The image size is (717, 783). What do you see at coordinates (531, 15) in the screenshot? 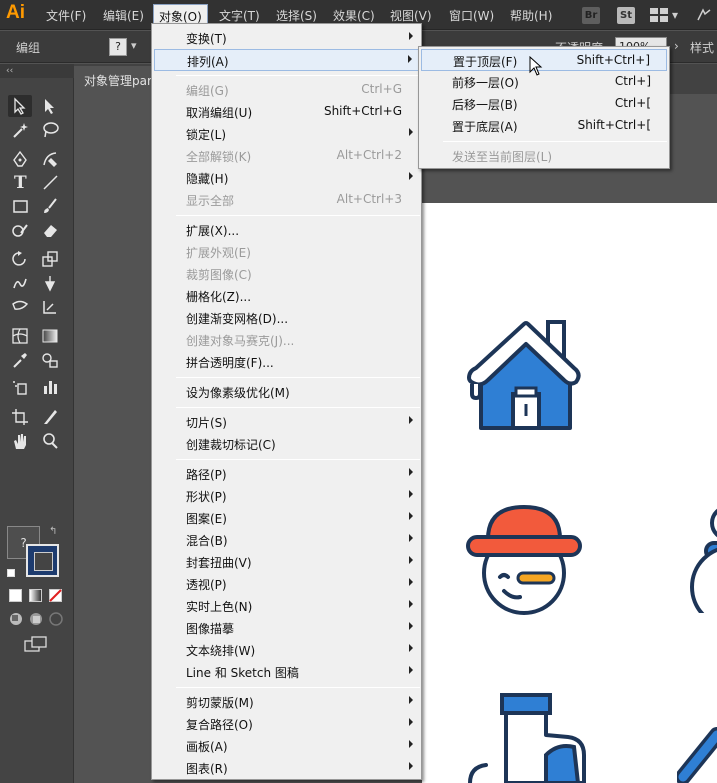
I see `menu-help: 帮助(H)` at bounding box center [531, 15].